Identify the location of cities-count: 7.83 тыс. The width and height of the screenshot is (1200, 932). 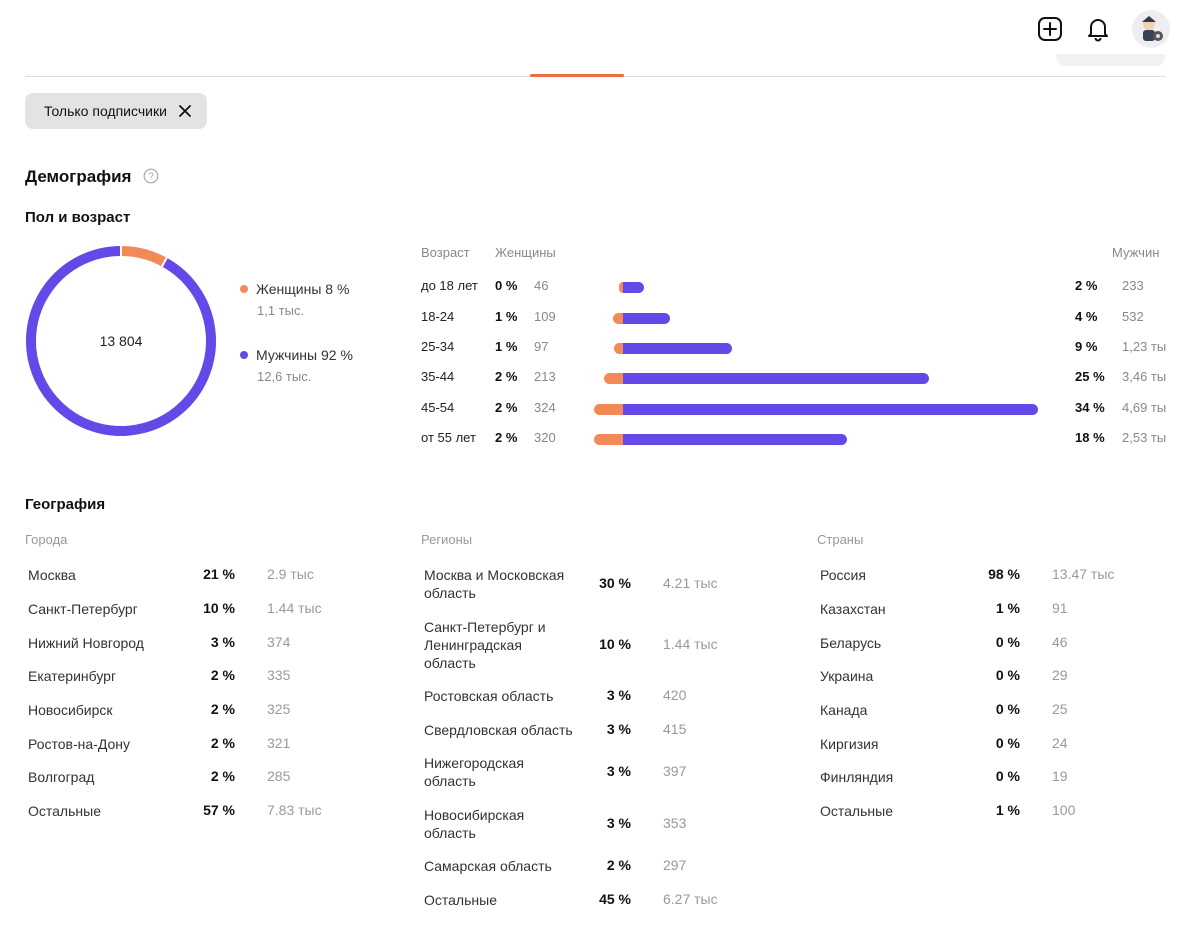
(294, 810).